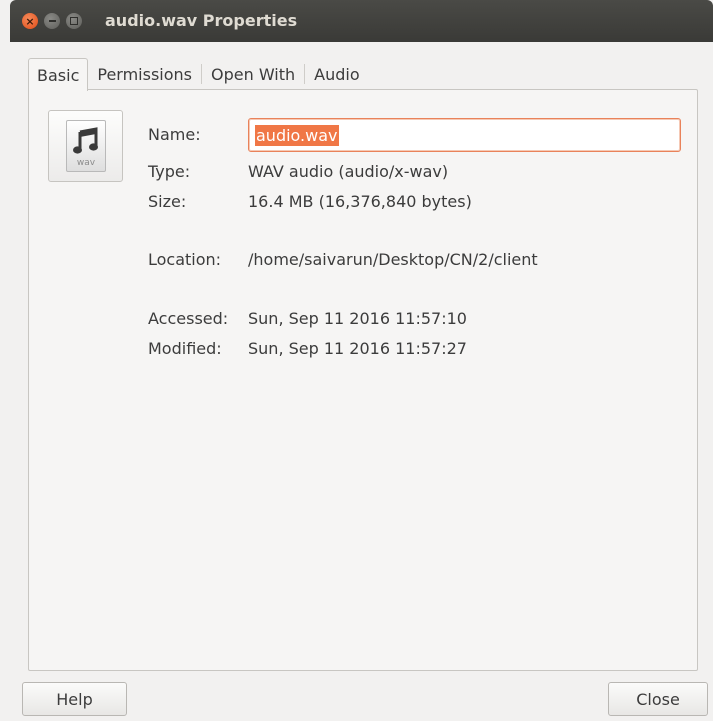 The width and height of the screenshot is (713, 721). Describe the element at coordinates (336, 74) in the screenshot. I see `tab-audio: Audio` at that location.